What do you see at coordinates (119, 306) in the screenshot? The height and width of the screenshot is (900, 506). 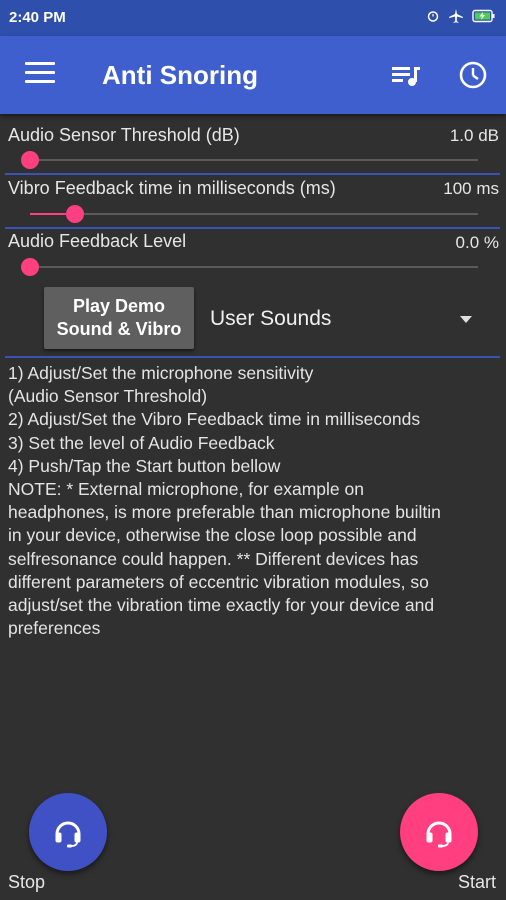 I see `play-demo-line1: Play Demo` at bounding box center [119, 306].